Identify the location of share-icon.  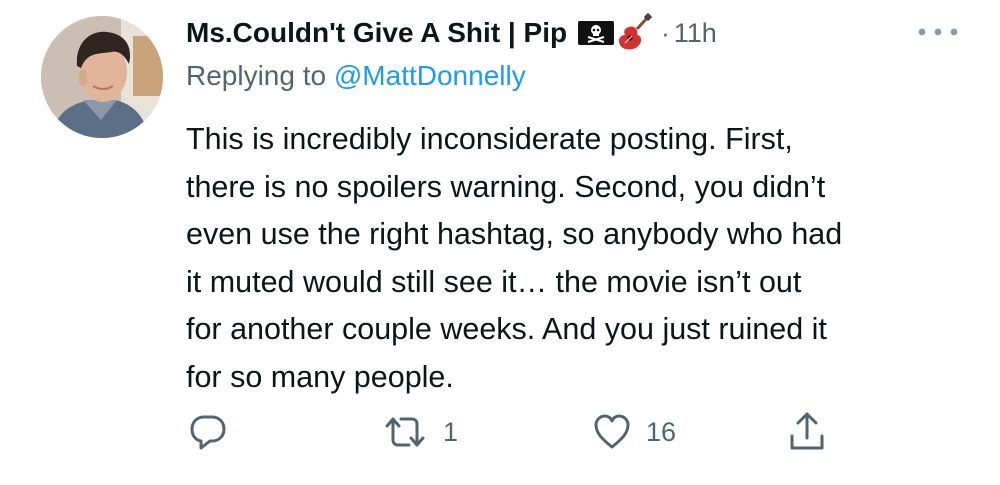
(807, 431).